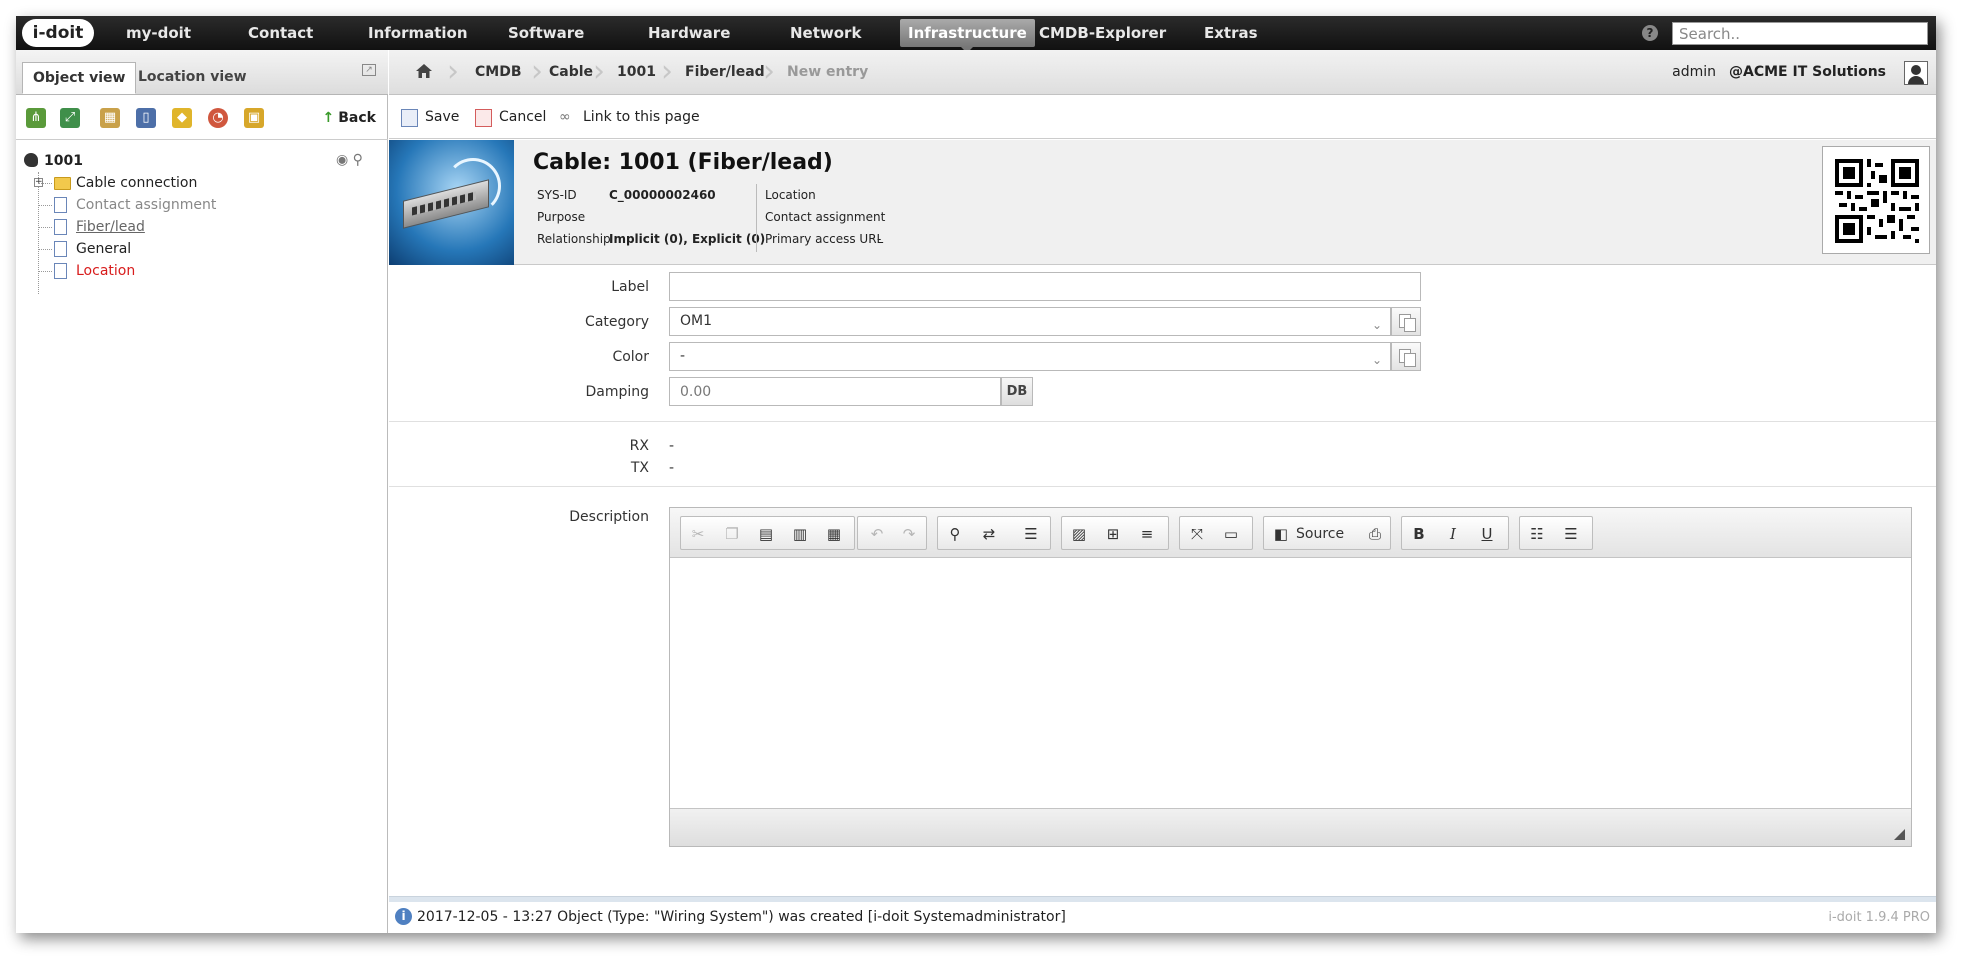 The height and width of the screenshot is (977, 1982). I want to click on source-button: Source, so click(1320, 534).